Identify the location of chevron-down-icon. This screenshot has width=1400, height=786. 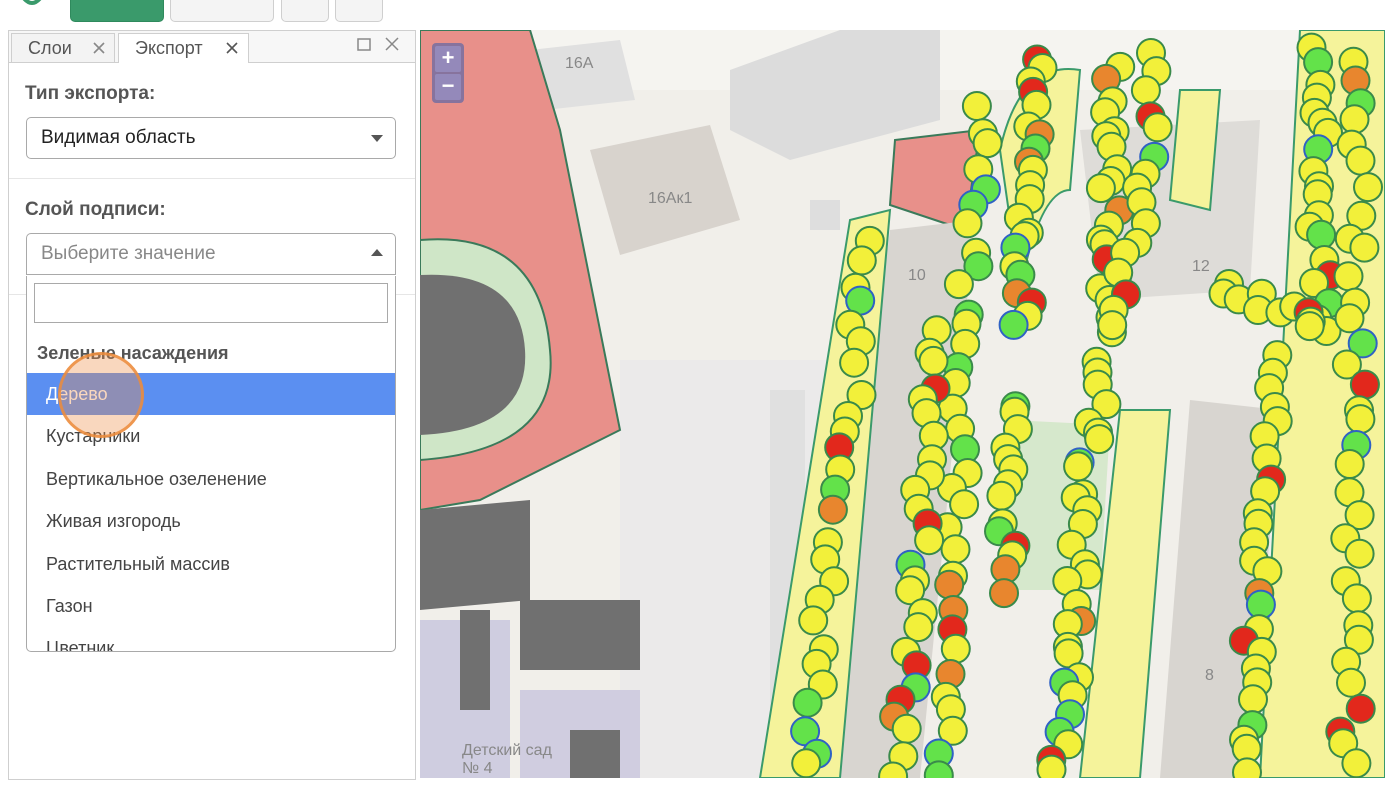
(377, 138).